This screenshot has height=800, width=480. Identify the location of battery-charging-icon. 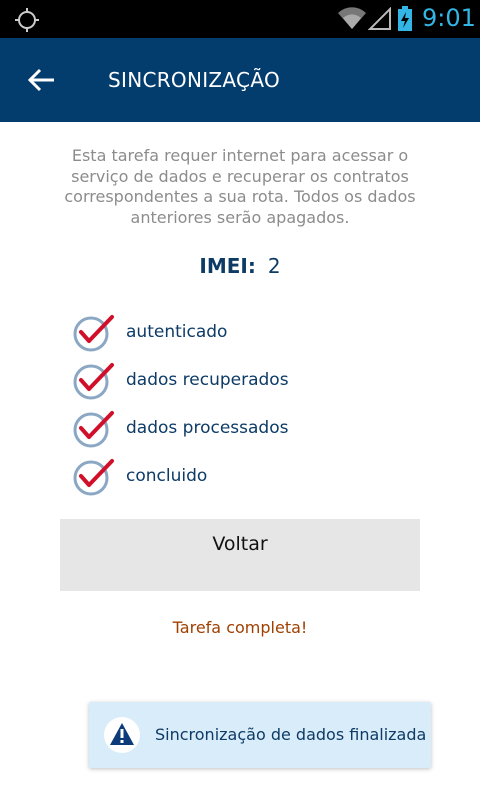
(405, 21).